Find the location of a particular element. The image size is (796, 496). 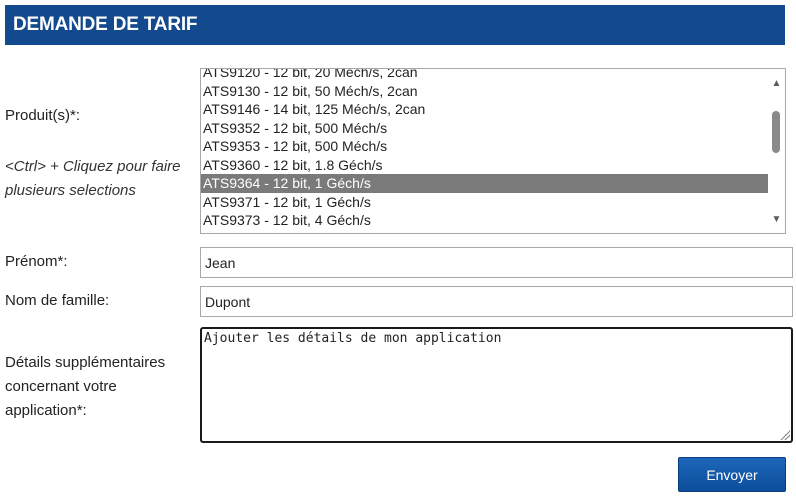

lastname-field is located at coordinates (496, 301).